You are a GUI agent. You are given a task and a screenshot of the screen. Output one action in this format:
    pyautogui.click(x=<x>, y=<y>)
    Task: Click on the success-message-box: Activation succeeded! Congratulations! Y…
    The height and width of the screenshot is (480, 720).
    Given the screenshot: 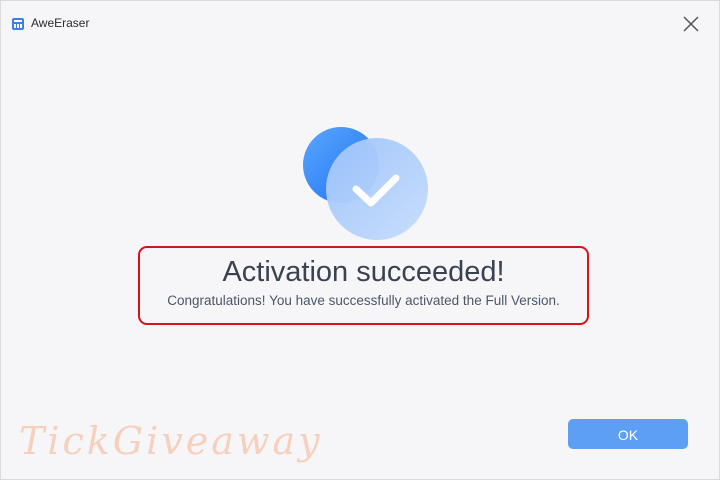 What is the action you would take?
    pyautogui.click(x=363, y=285)
    